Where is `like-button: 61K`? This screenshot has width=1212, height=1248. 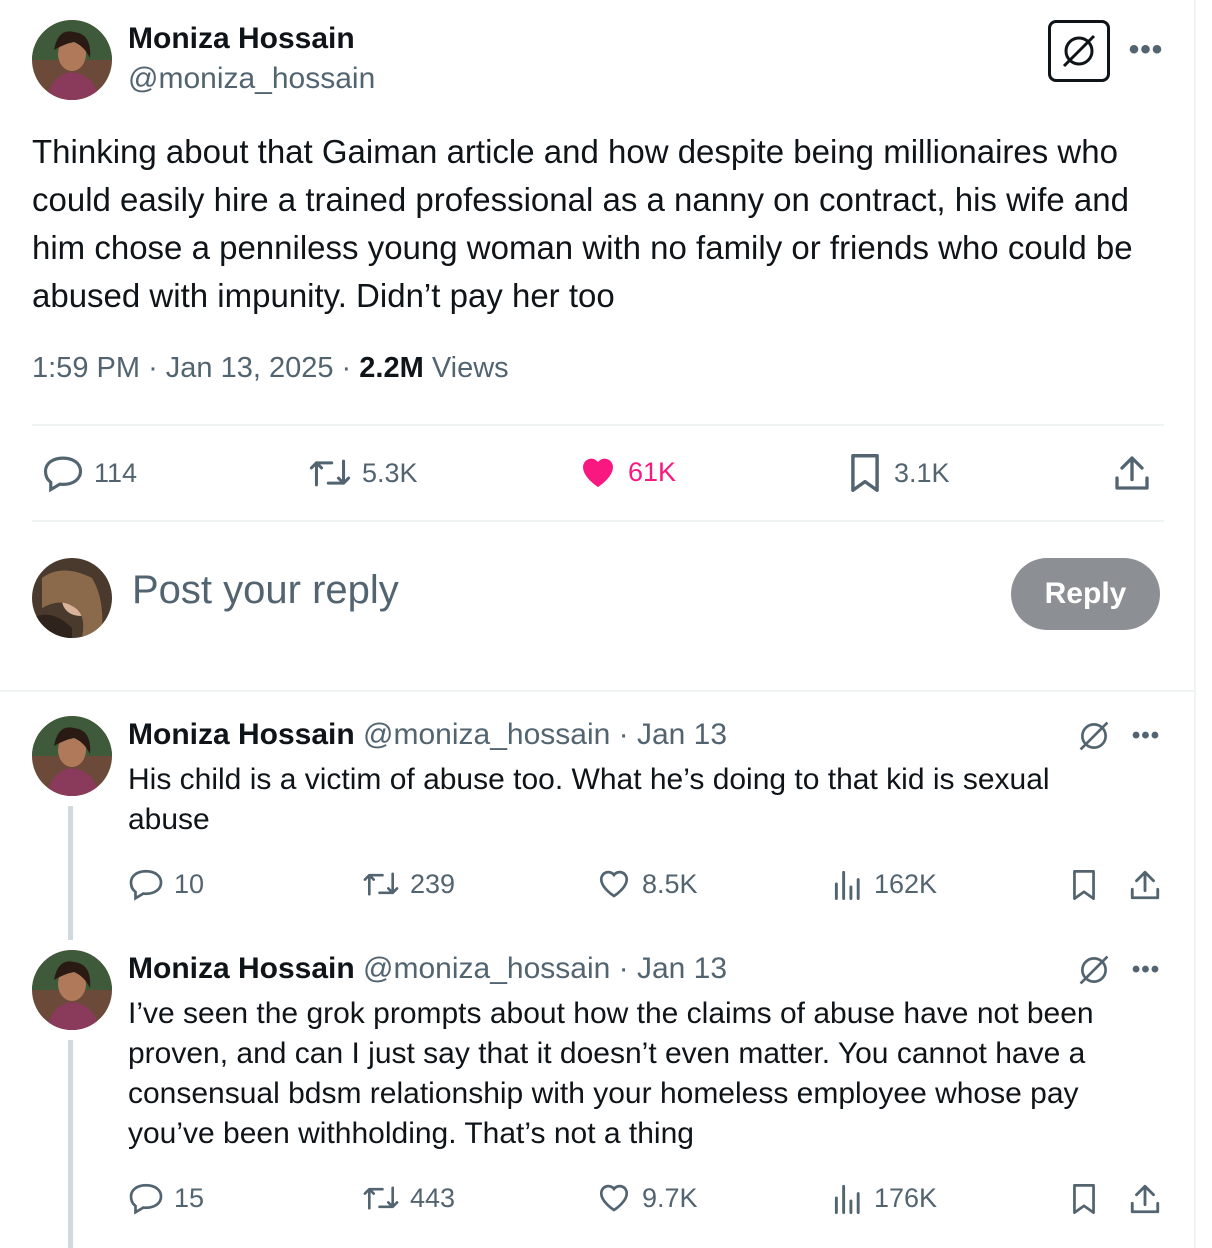 like-button: 61K is located at coordinates (627, 472).